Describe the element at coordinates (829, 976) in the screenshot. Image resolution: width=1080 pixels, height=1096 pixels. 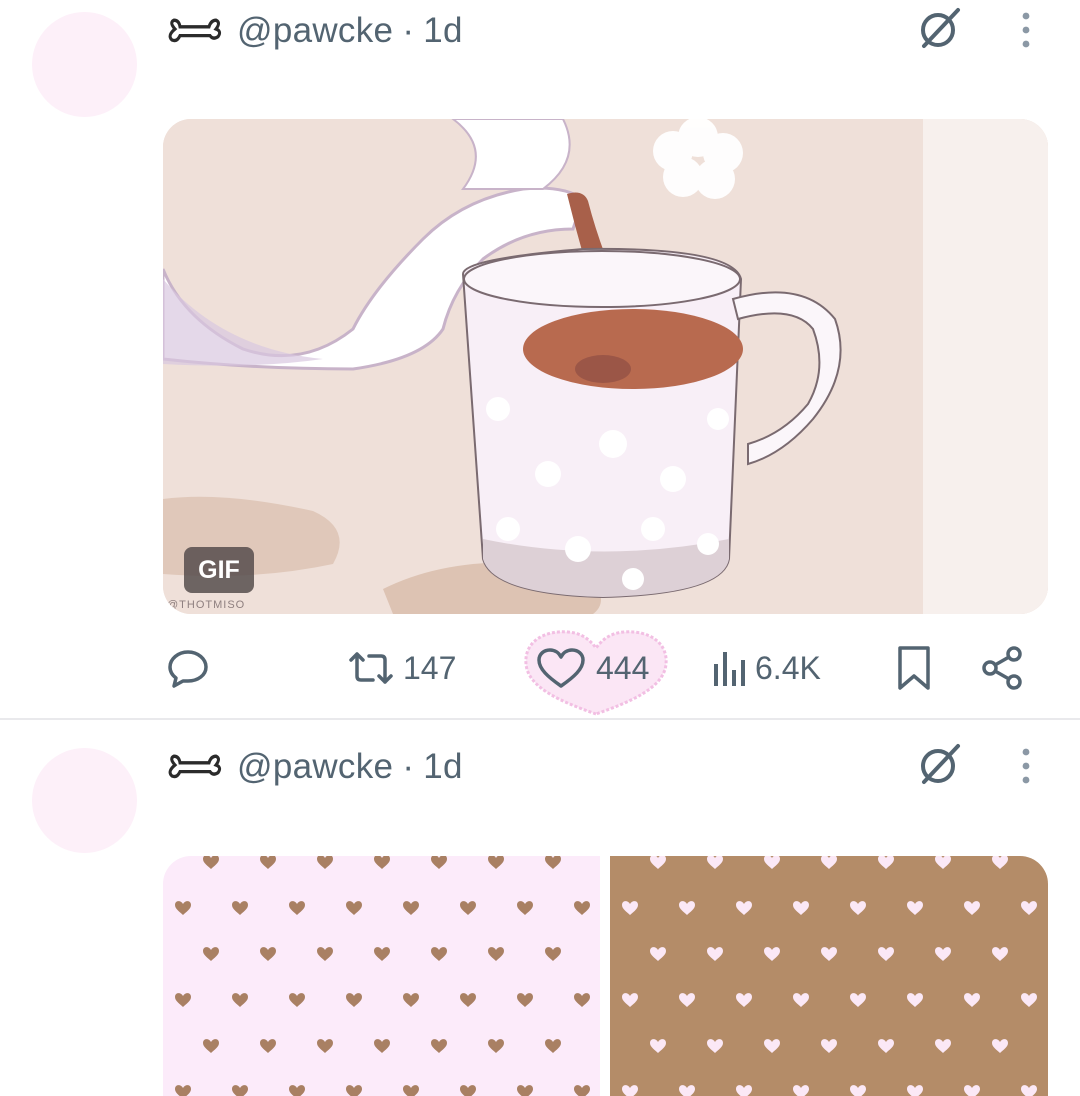
I see `image-brown-hearts` at that location.